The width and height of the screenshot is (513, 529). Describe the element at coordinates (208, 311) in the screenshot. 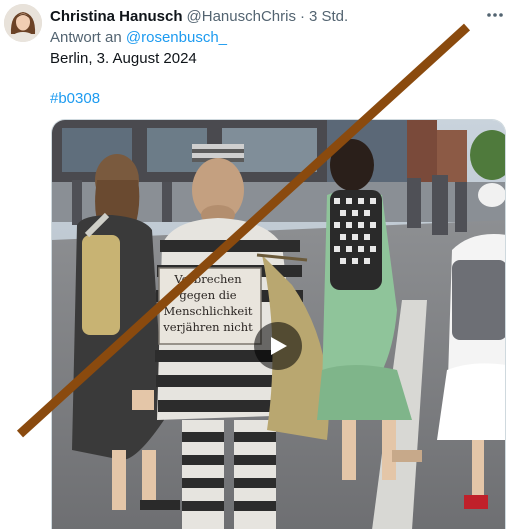

I see `sign-line: Menschlichkeit` at that location.